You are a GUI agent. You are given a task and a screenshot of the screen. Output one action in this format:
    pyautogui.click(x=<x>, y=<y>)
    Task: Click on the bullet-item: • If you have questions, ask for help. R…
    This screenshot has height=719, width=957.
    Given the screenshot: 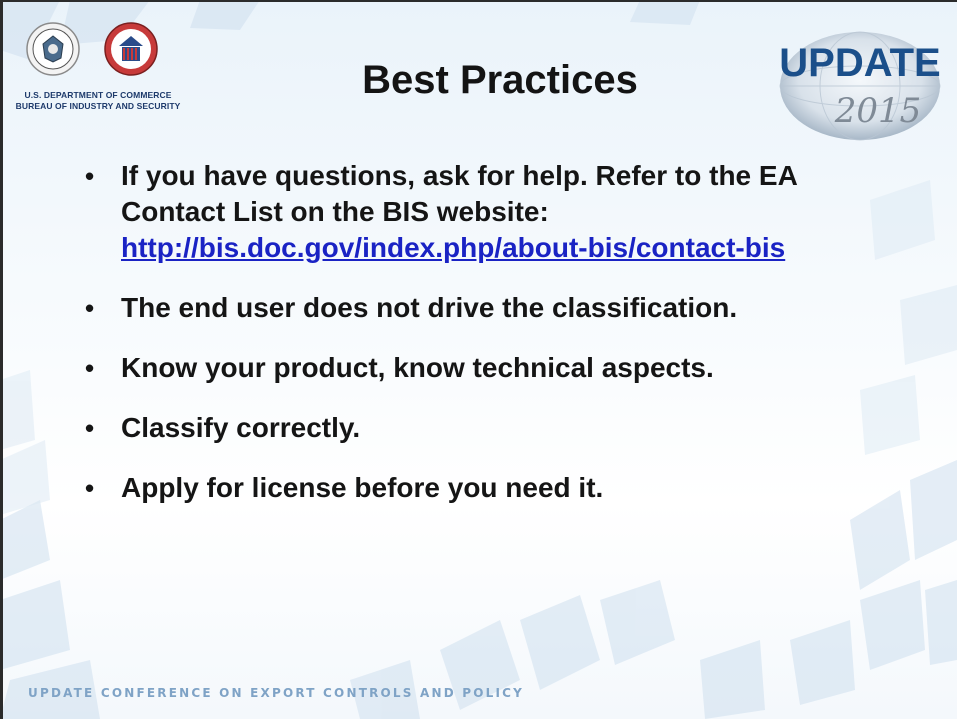 What is the action you would take?
    pyautogui.click(x=483, y=212)
    